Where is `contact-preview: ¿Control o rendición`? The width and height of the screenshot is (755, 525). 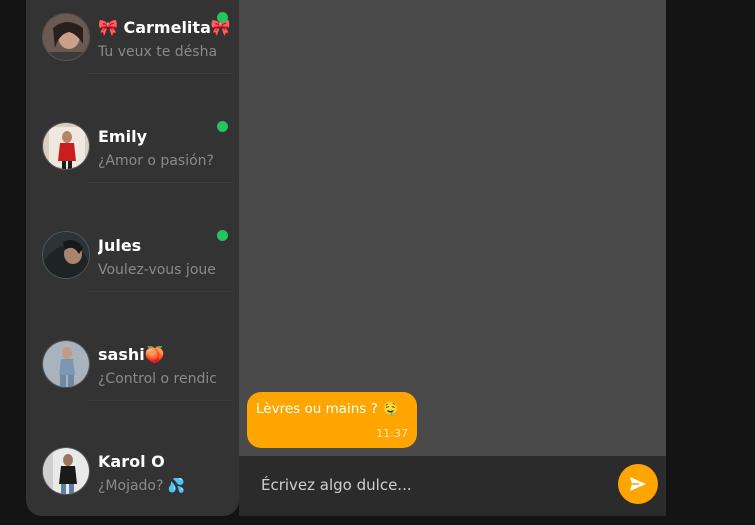
contact-preview: ¿Control o rendición is located at coordinates (157, 379).